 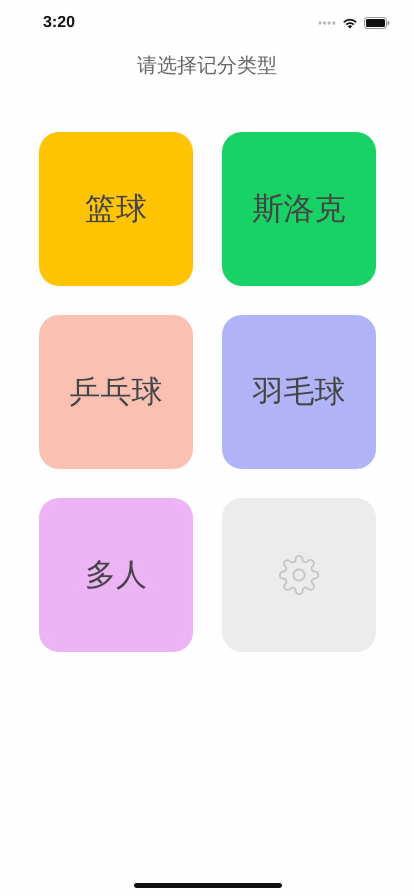 What do you see at coordinates (327, 23) in the screenshot?
I see `signal-icon` at bounding box center [327, 23].